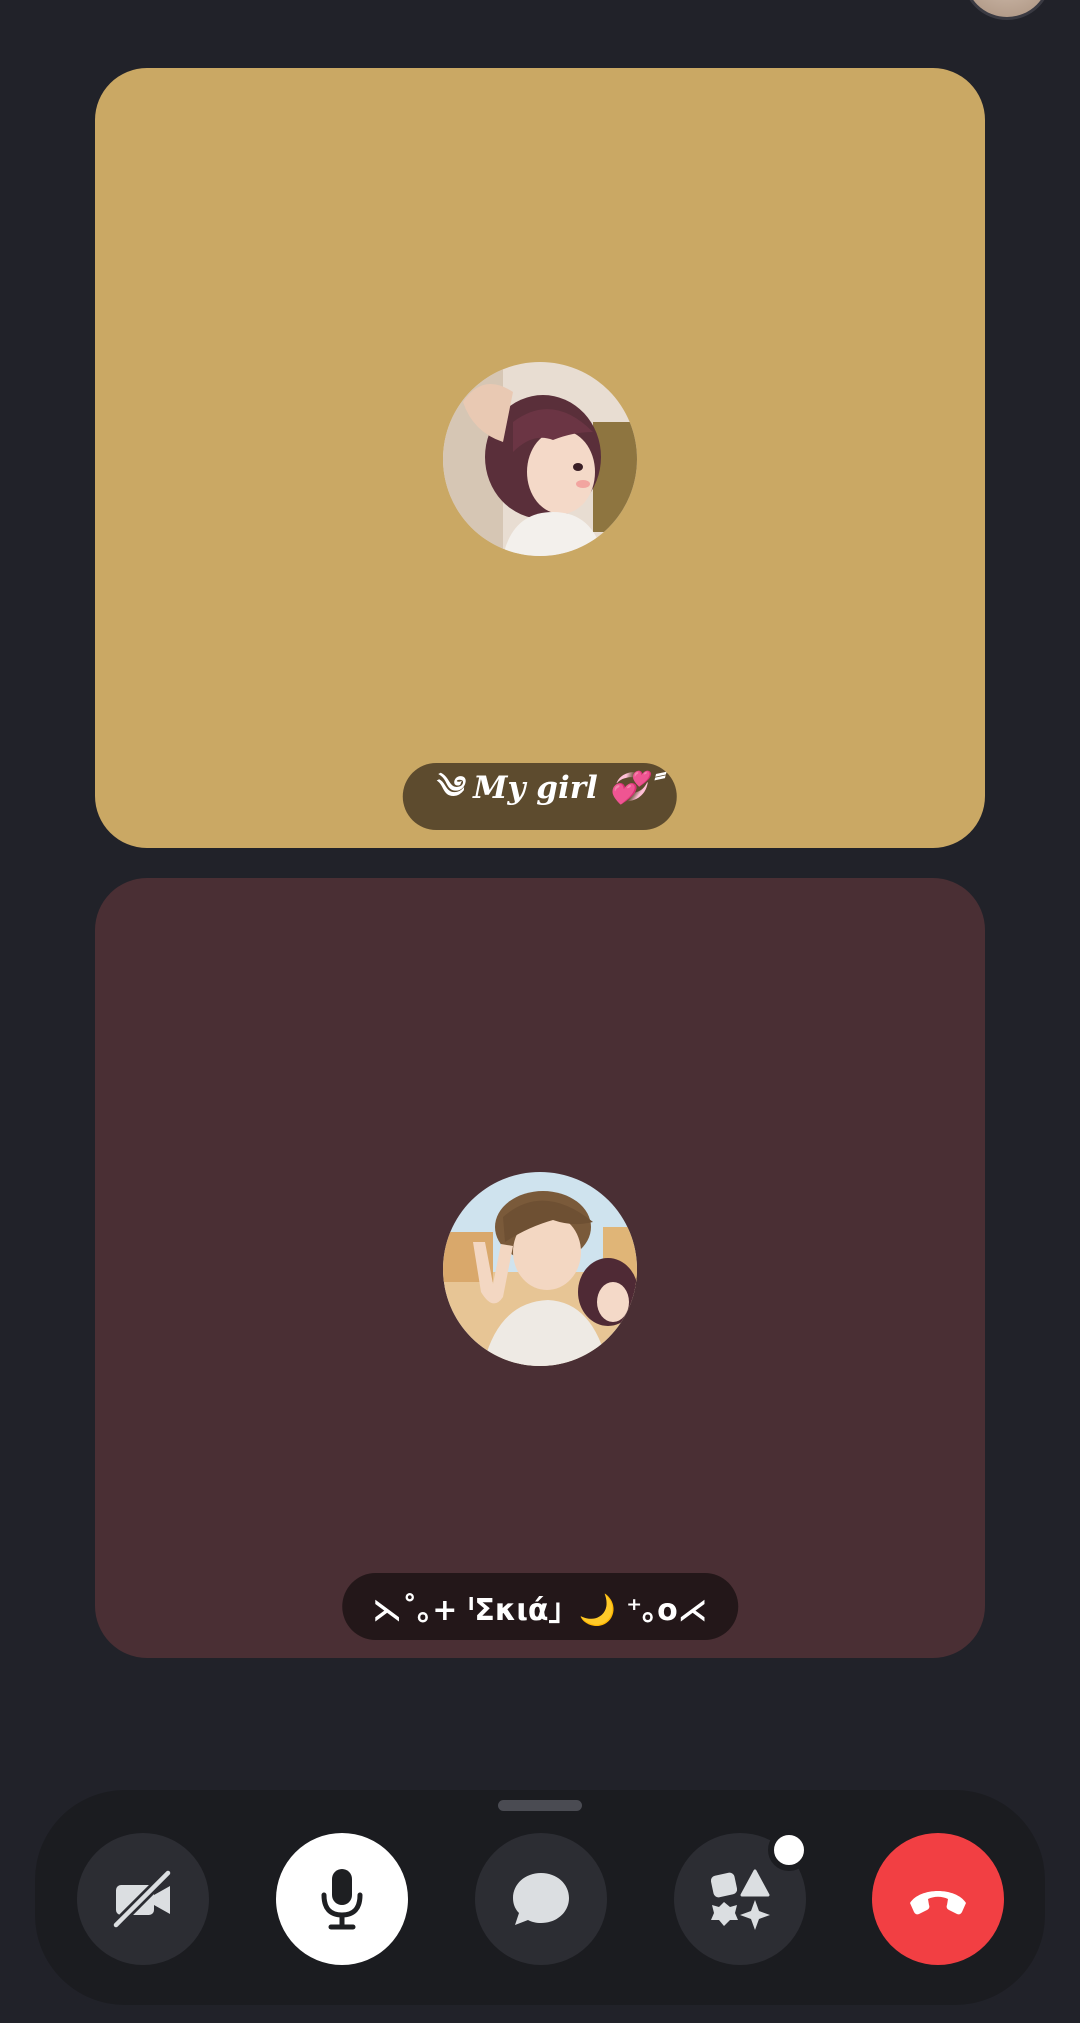  What do you see at coordinates (540, 1610) in the screenshot?
I see `participant-name: ⋋˚｡+ ˡΣκιά」🌙 ⁺｡o⋌` at bounding box center [540, 1610].